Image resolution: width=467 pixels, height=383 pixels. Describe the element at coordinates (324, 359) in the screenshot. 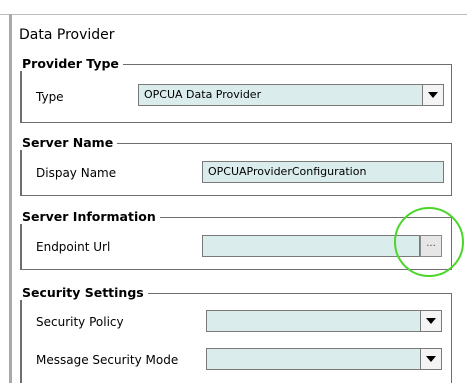

I see `message-security-mode-dropdown` at that location.